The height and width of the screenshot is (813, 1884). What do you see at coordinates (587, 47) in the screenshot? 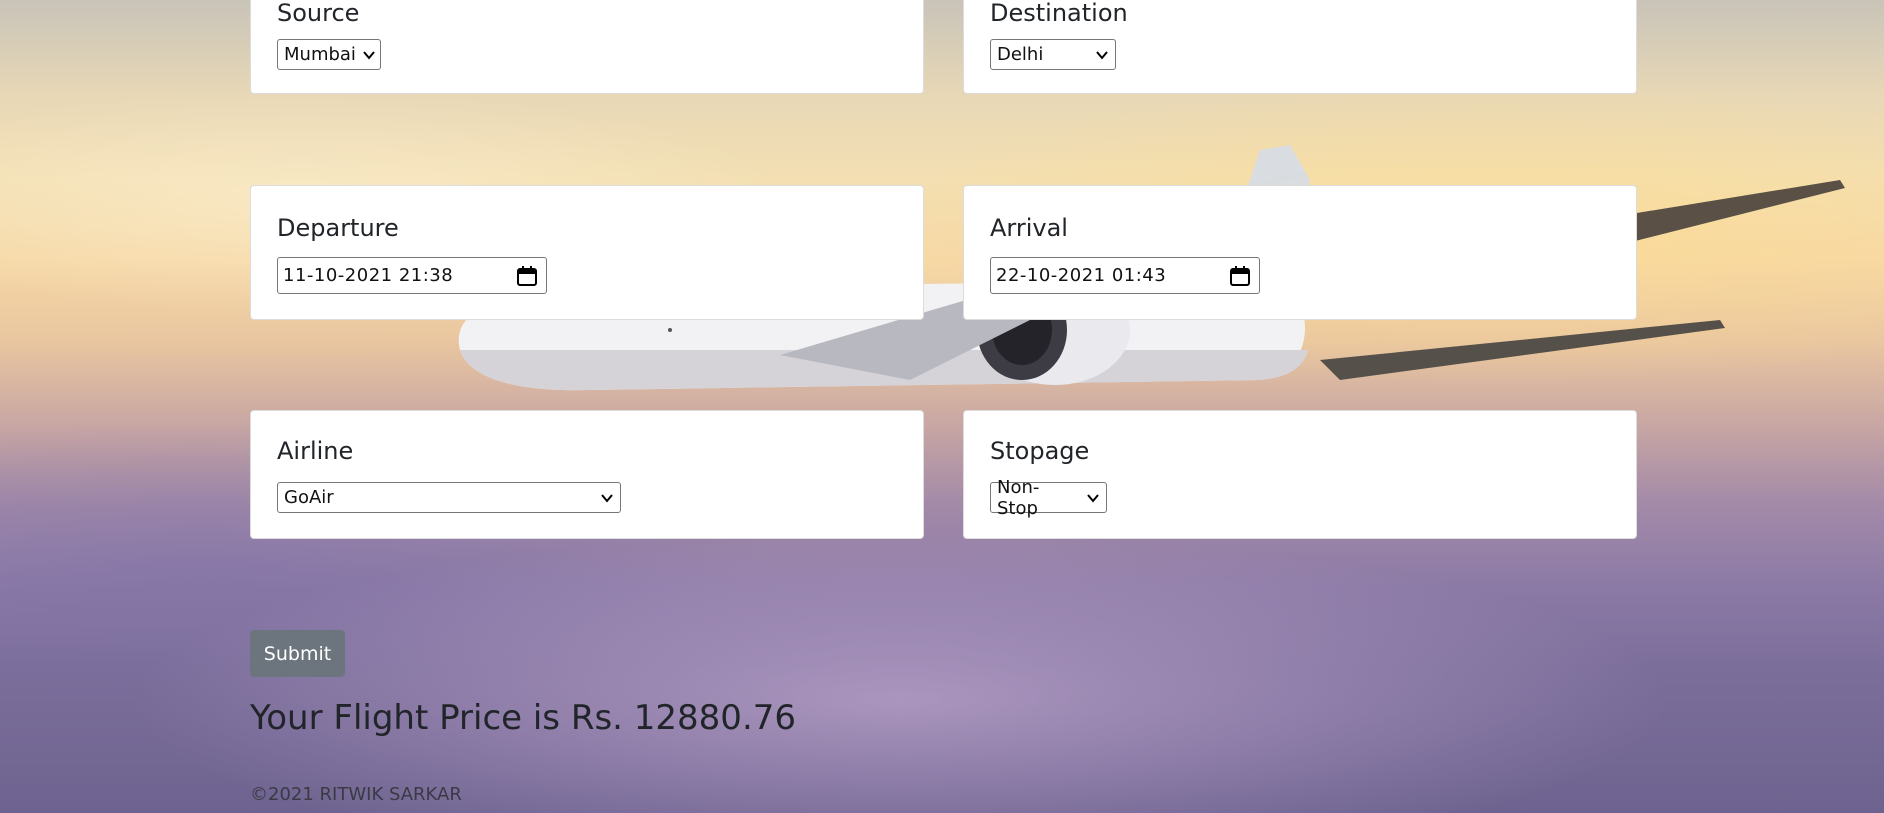
I see `source-card: Source Mumbai` at bounding box center [587, 47].